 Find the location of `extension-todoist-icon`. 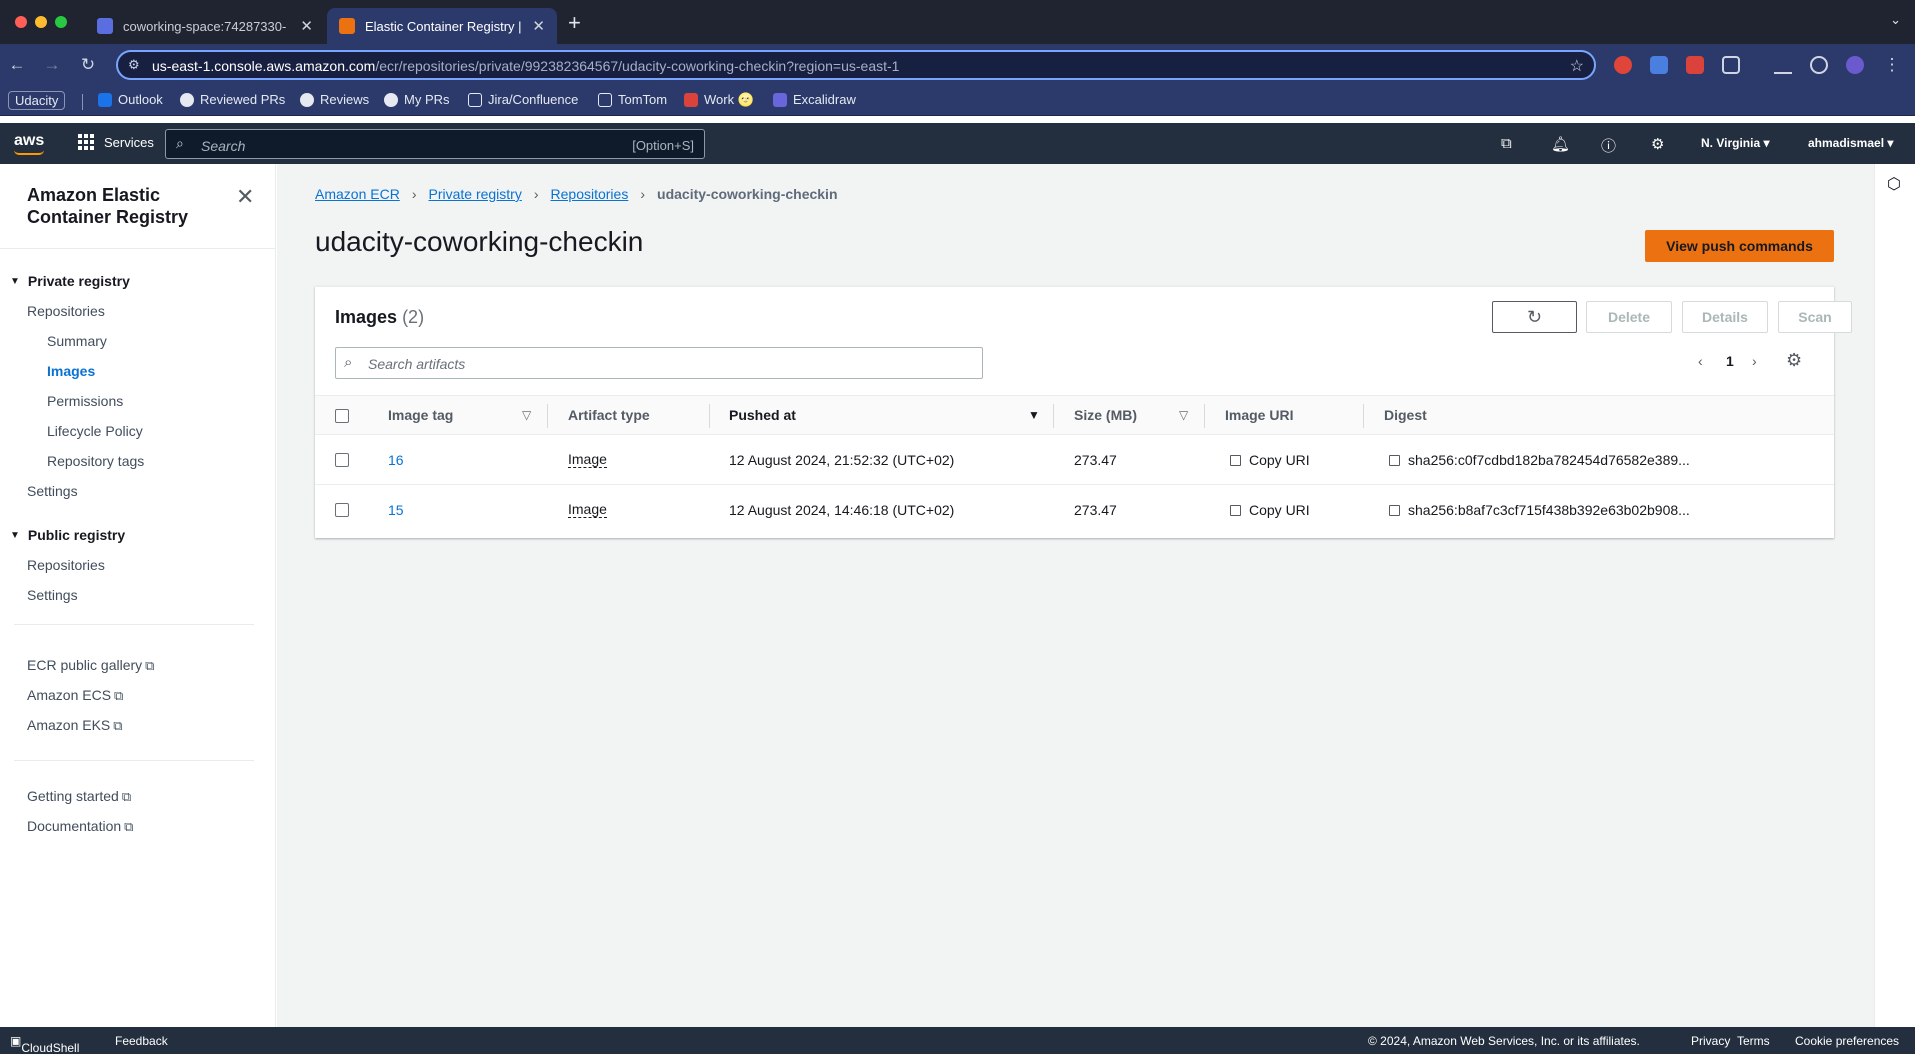

extension-todoist-icon is located at coordinates (1695, 65).